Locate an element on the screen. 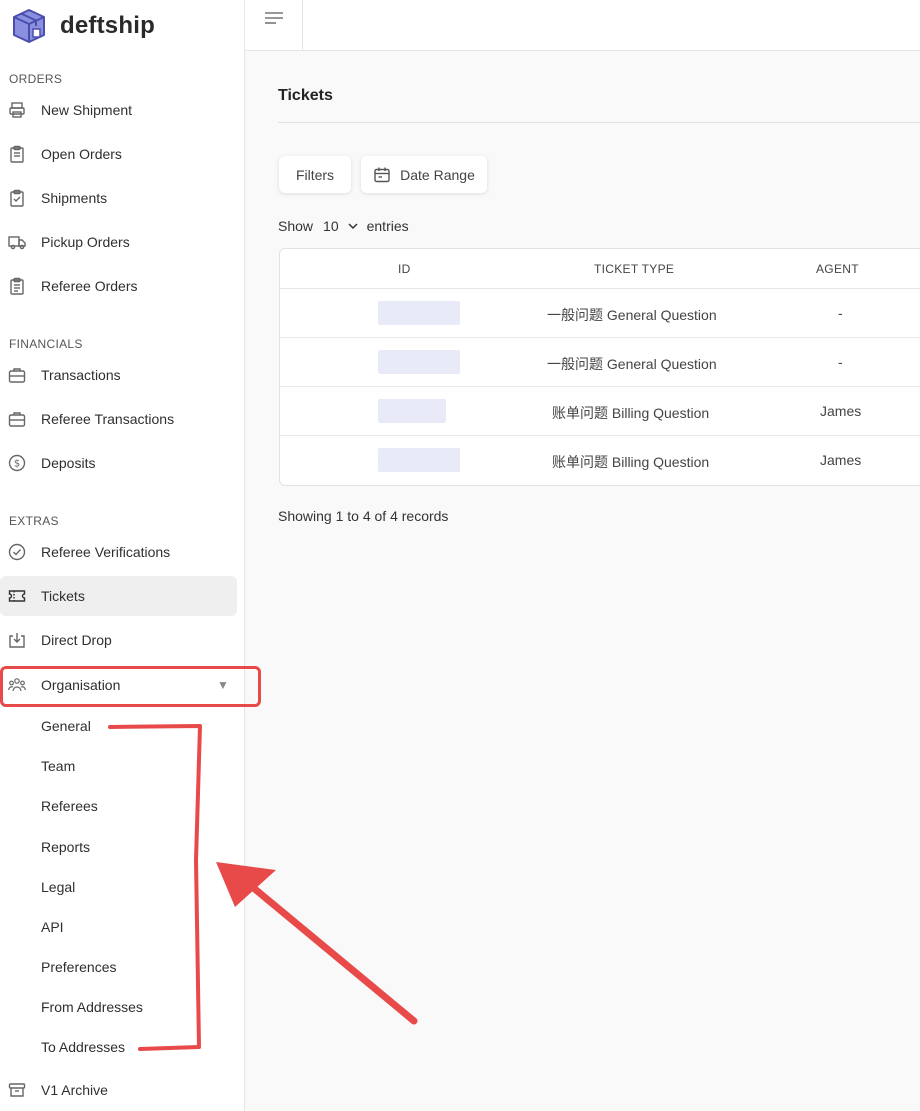 The width and height of the screenshot is (920, 1111). sidebar-item-label: Open Orders is located at coordinates (81, 154).